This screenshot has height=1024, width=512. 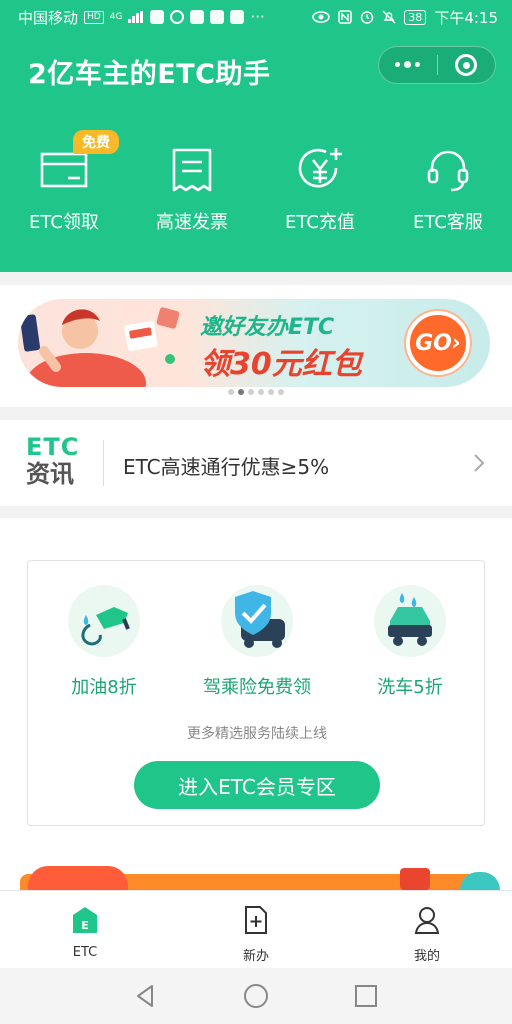 I want to click on quick-action-etc-apply: ETC领取, so click(x=64, y=188).